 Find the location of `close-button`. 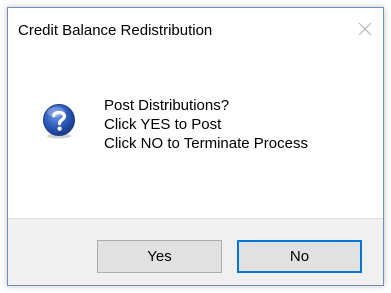

close-button is located at coordinates (365, 29).